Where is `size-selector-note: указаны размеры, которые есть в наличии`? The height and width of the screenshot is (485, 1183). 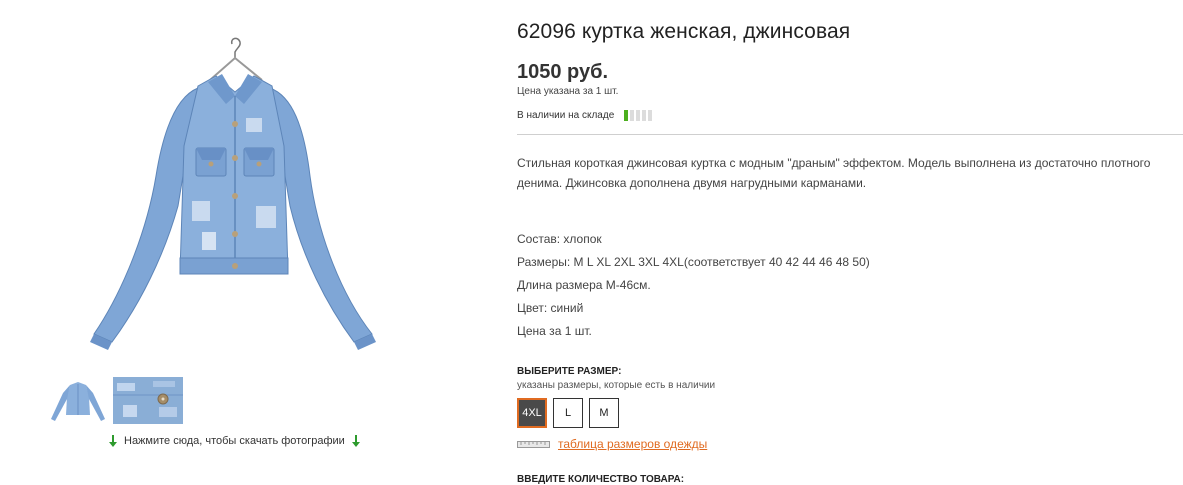 size-selector-note: указаны размеры, которые есть в наличии is located at coordinates (616, 385).